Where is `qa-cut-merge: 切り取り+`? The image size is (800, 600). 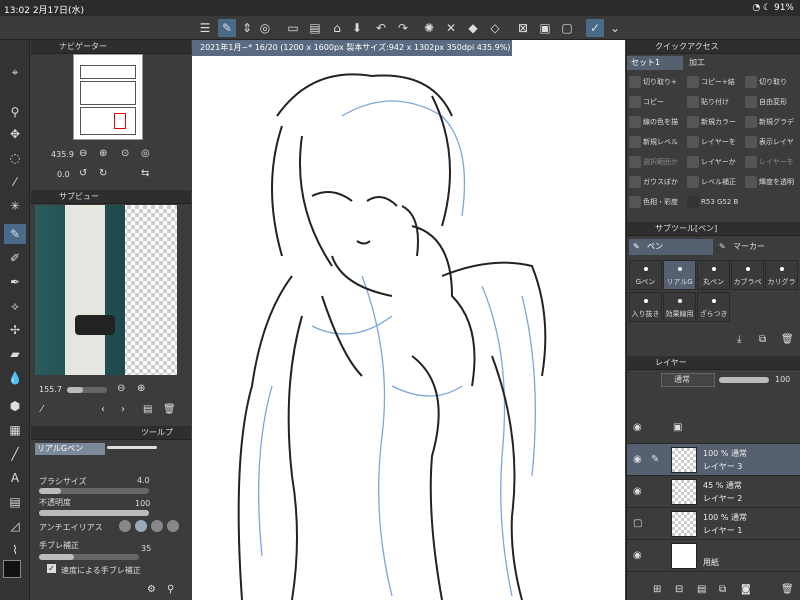 qa-cut-merge: 切り取り+ is located at coordinates (655, 82).